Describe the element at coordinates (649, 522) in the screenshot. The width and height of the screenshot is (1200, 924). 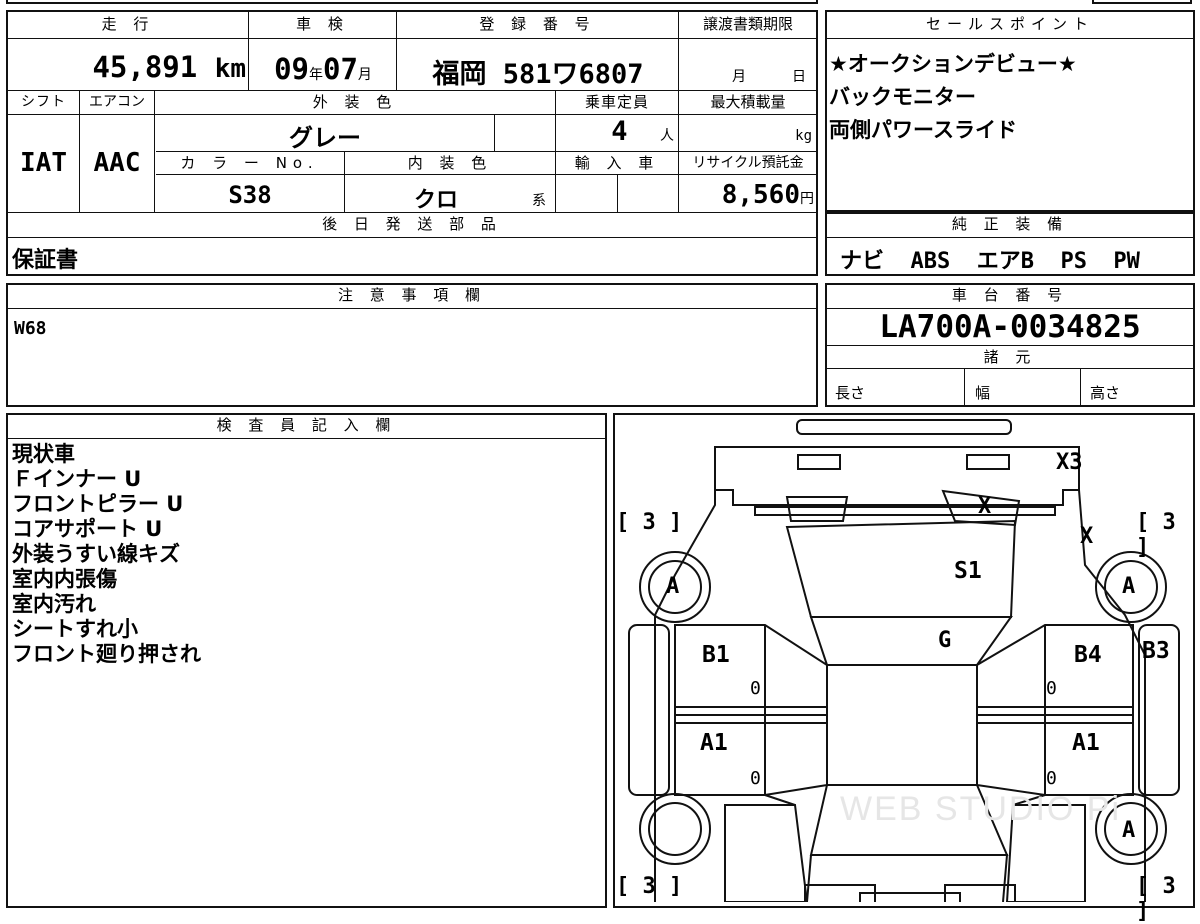
I see `tread-left-rear: [ 3 ]` at that location.